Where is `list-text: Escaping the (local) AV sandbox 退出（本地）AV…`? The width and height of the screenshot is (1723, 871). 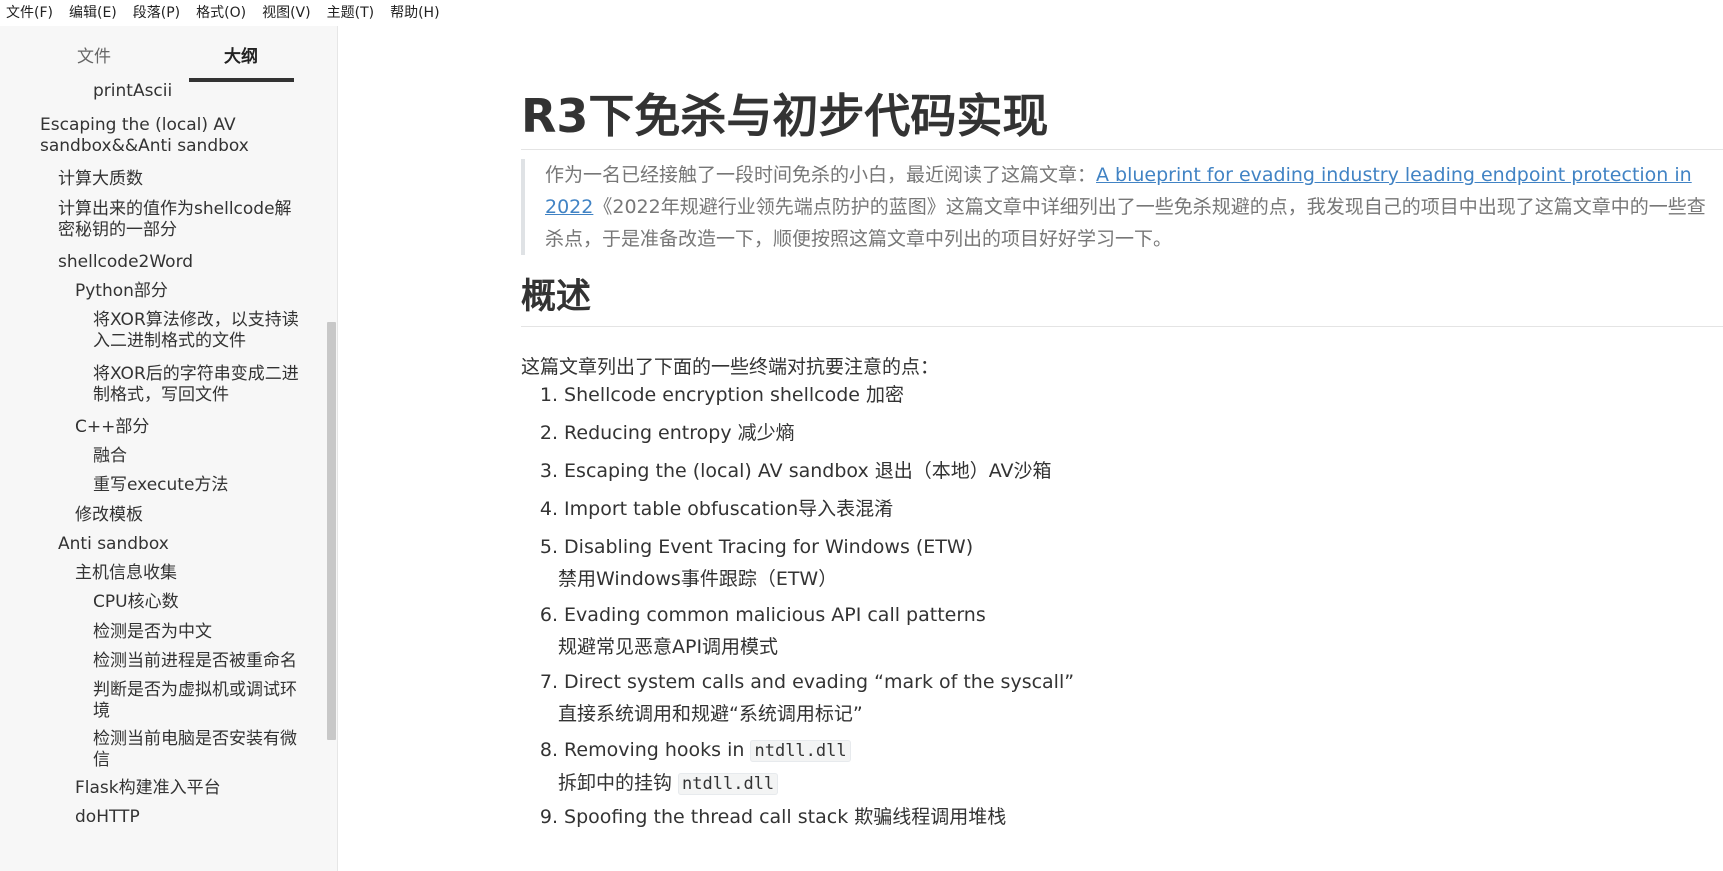 list-text: Escaping the (local) AV sandbox 退出（本地）AV… is located at coordinates (808, 471).